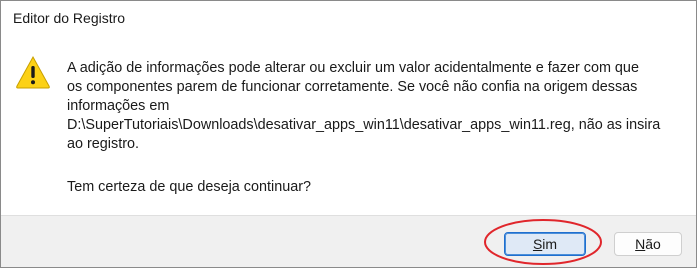  I want to click on no-button-label: ão, so click(653, 244).